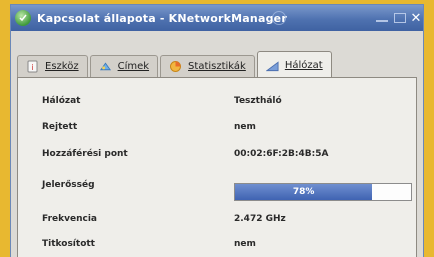  Describe the element at coordinates (133, 66) in the screenshot. I see `tab-label-addresses: Címek` at that location.